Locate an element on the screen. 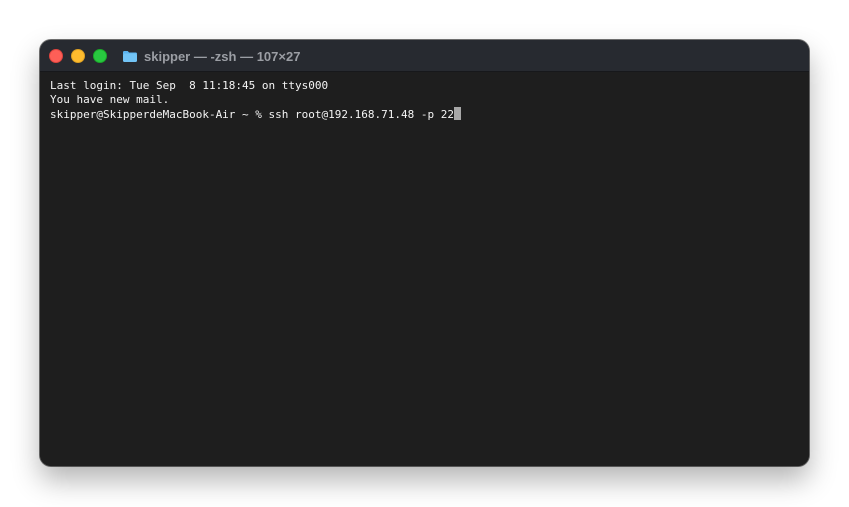 This screenshot has height=507, width=849. window-title: skipper — -zsh — 107×27 is located at coordinates (211, 56).